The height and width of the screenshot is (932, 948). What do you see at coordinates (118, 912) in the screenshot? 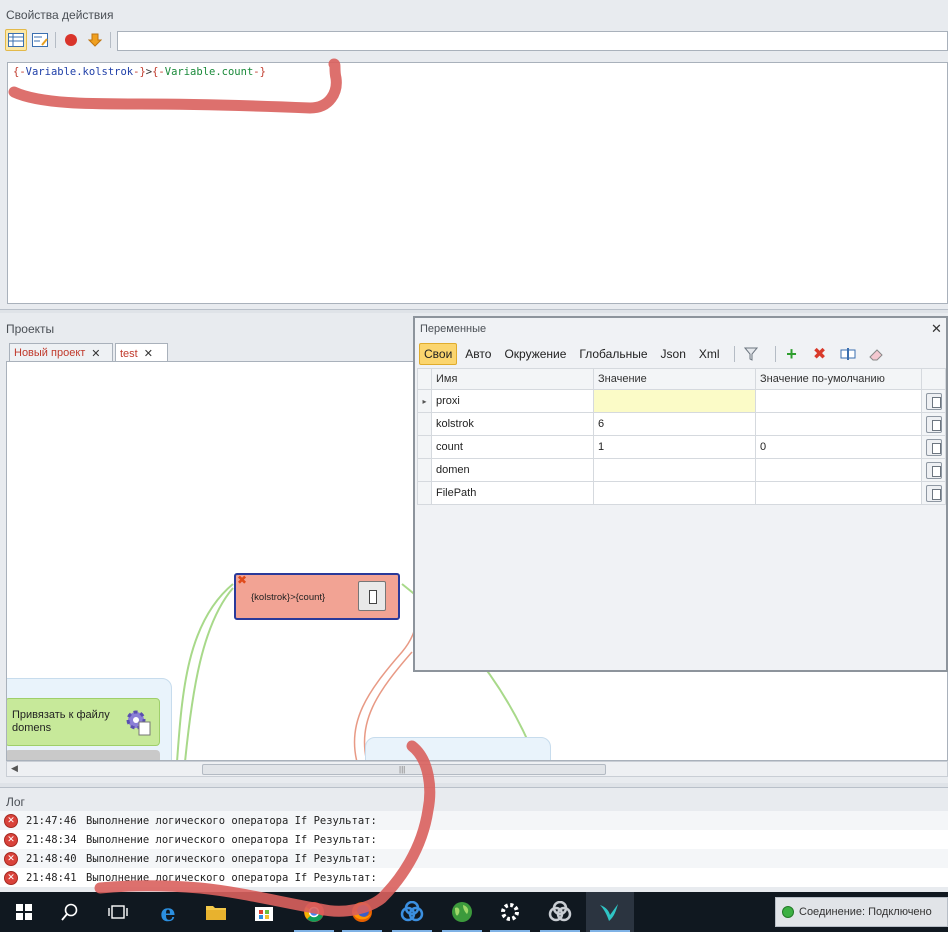
I see `task-view-button` at bounding box center [118, 912].